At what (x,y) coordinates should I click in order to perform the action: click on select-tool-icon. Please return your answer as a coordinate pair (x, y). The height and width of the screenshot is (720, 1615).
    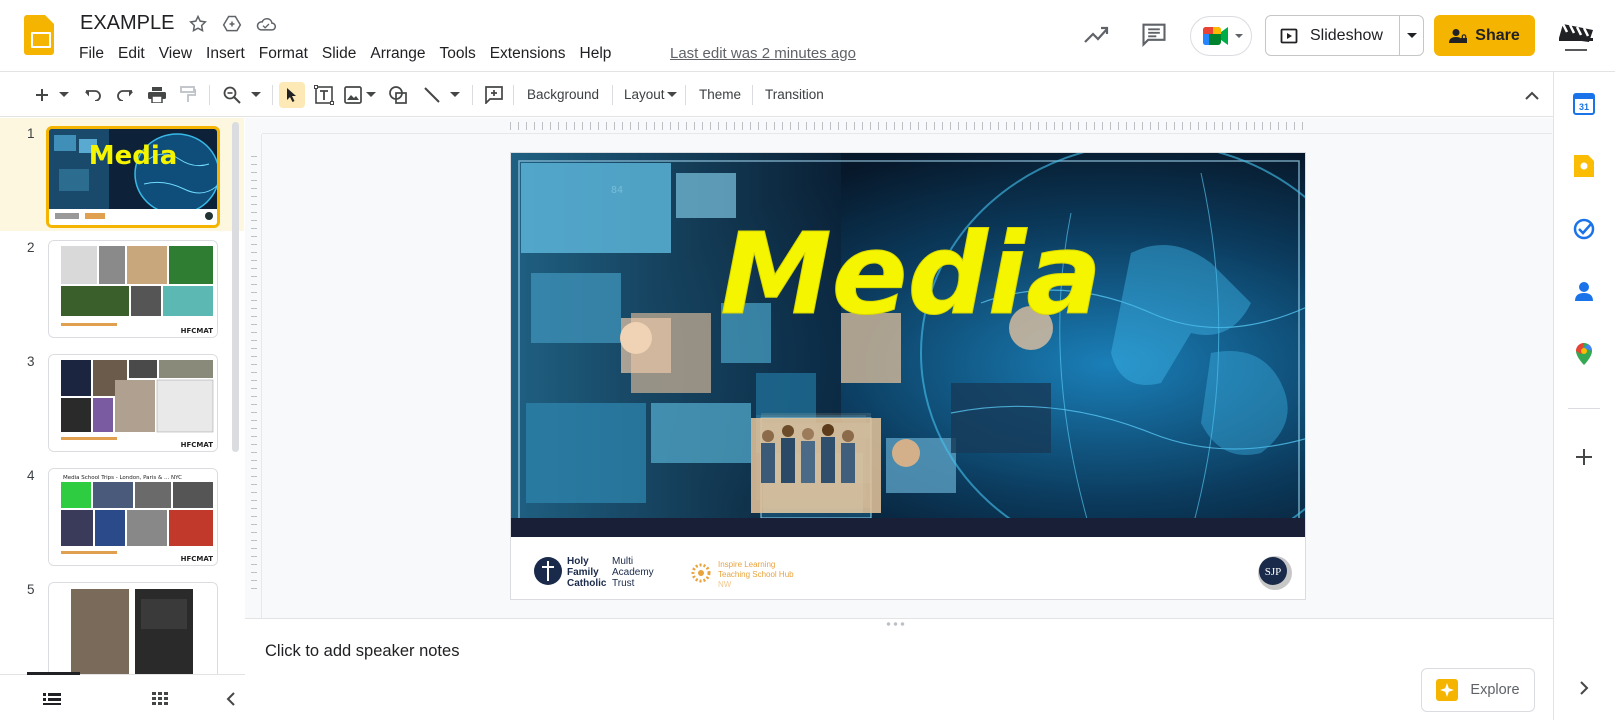
    Looking at the image, I should click on (292, 95).